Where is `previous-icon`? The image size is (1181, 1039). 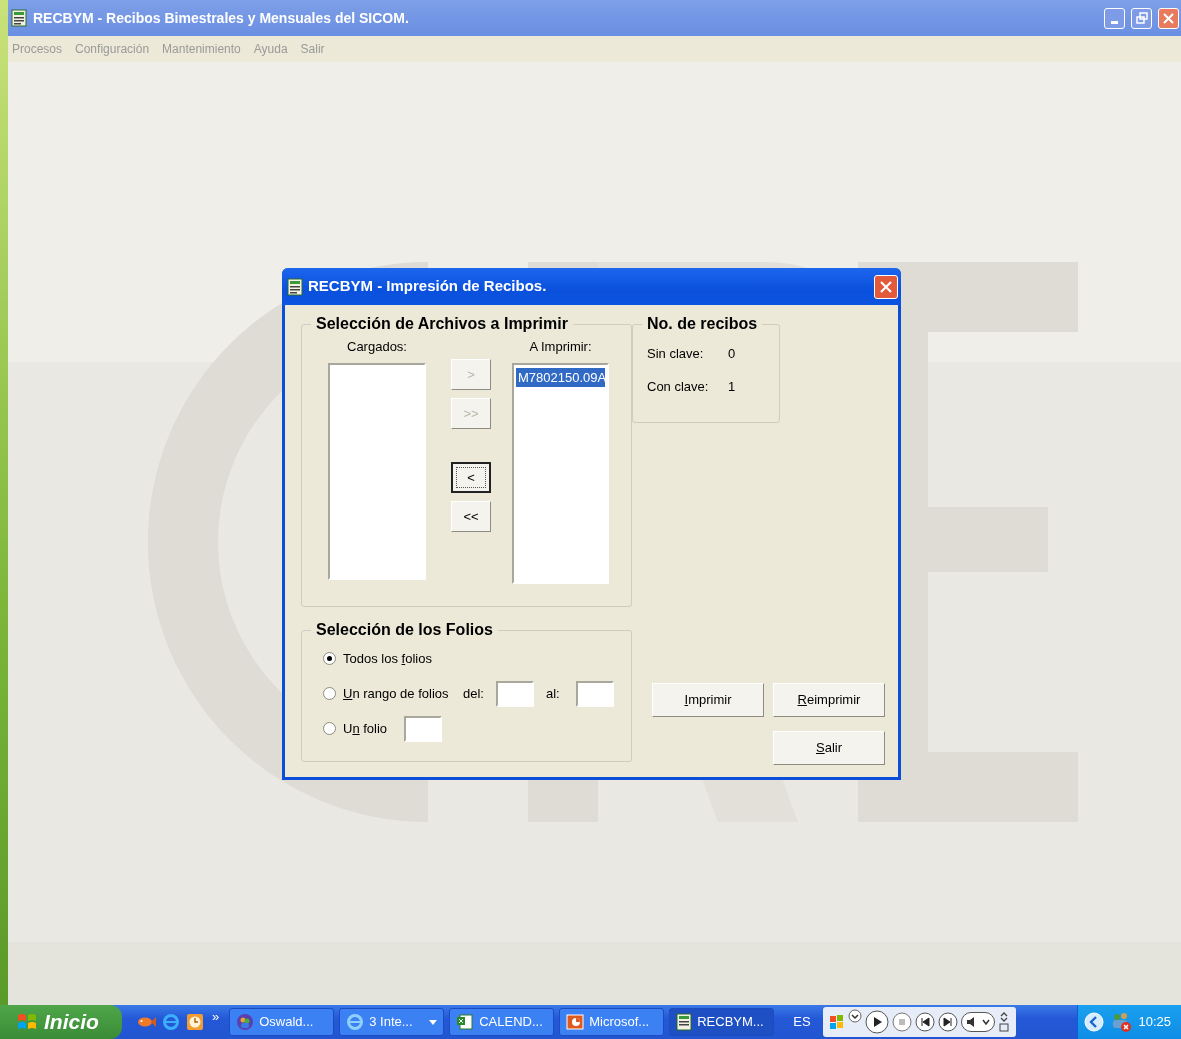
previous-icon is located at coordinates (924, 1022).